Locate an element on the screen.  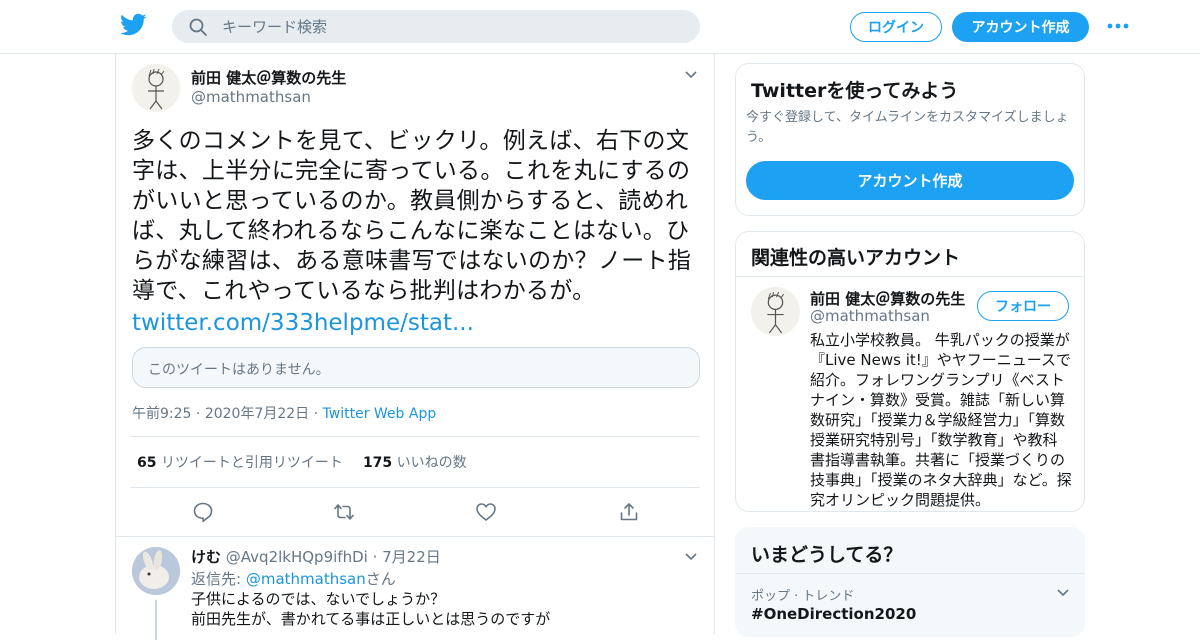
tweet-meta: 午前9:25 · 2020年7月22日 · Twitter Web App is located at coordinates (284, 413).